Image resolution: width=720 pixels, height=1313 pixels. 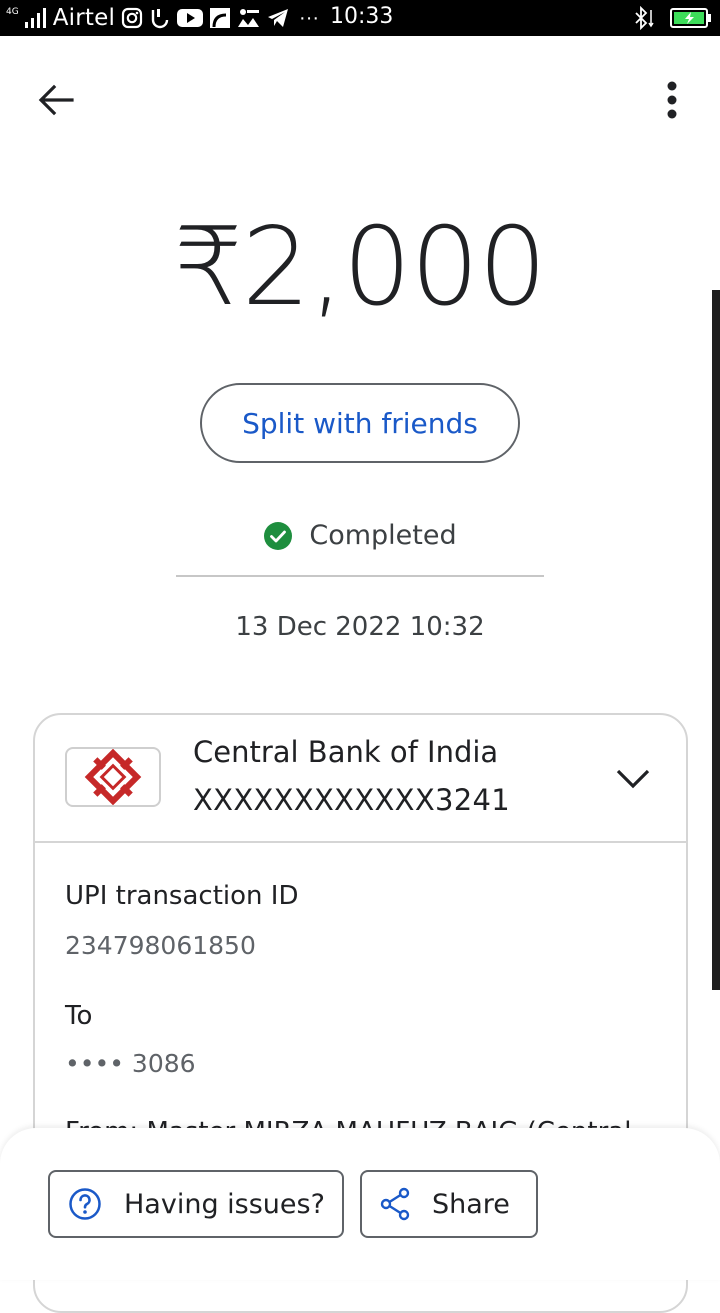 I want to click on arrow-back-icon, so click(x=56, y=100).